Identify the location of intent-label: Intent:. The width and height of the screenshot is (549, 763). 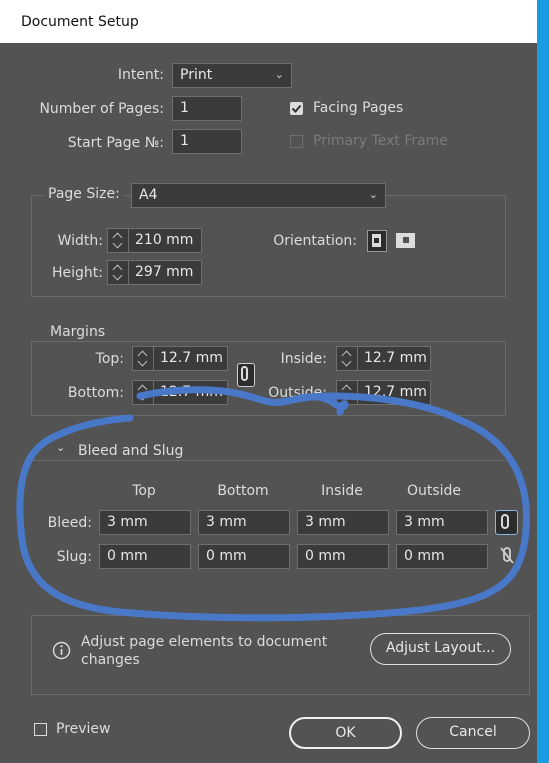
(140, 75).